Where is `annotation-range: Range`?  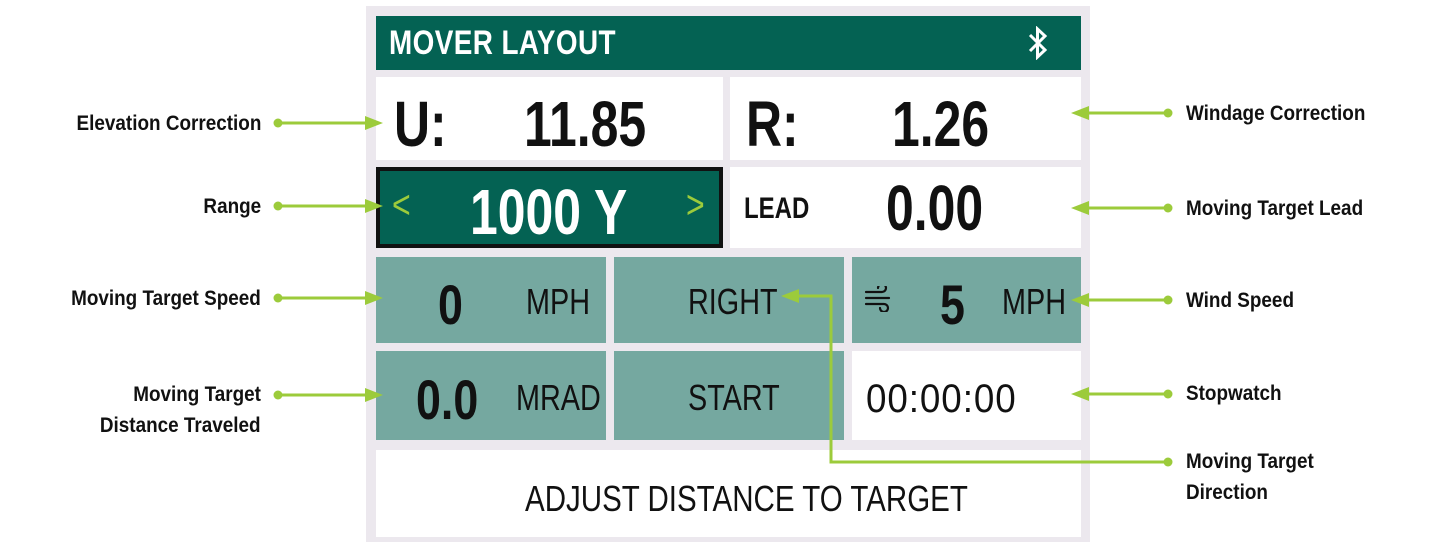 annotation-range: Range is located at coordinates (232, 206).